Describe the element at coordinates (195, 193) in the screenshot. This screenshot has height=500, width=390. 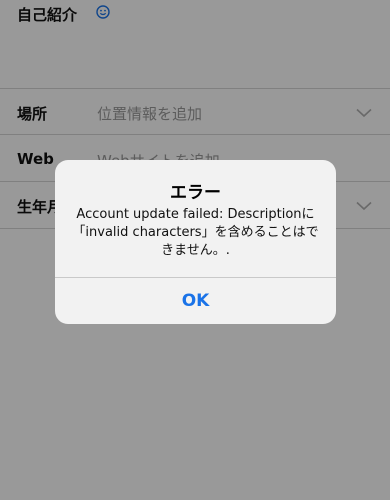
I see `alert-title: エラー` at that location.